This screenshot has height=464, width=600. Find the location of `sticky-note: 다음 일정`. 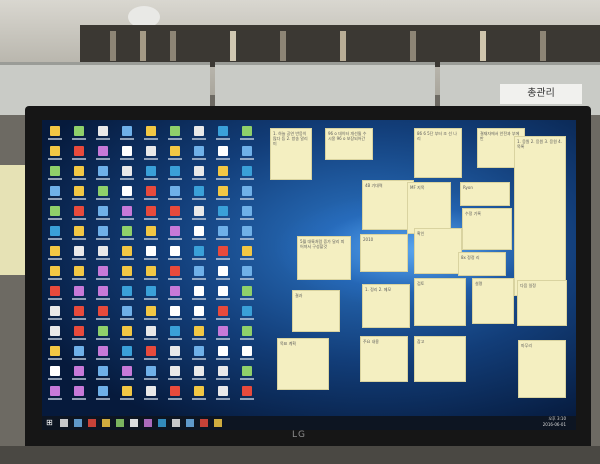

sticky-note: 다음 일정 is located at coordinates (542, 303).